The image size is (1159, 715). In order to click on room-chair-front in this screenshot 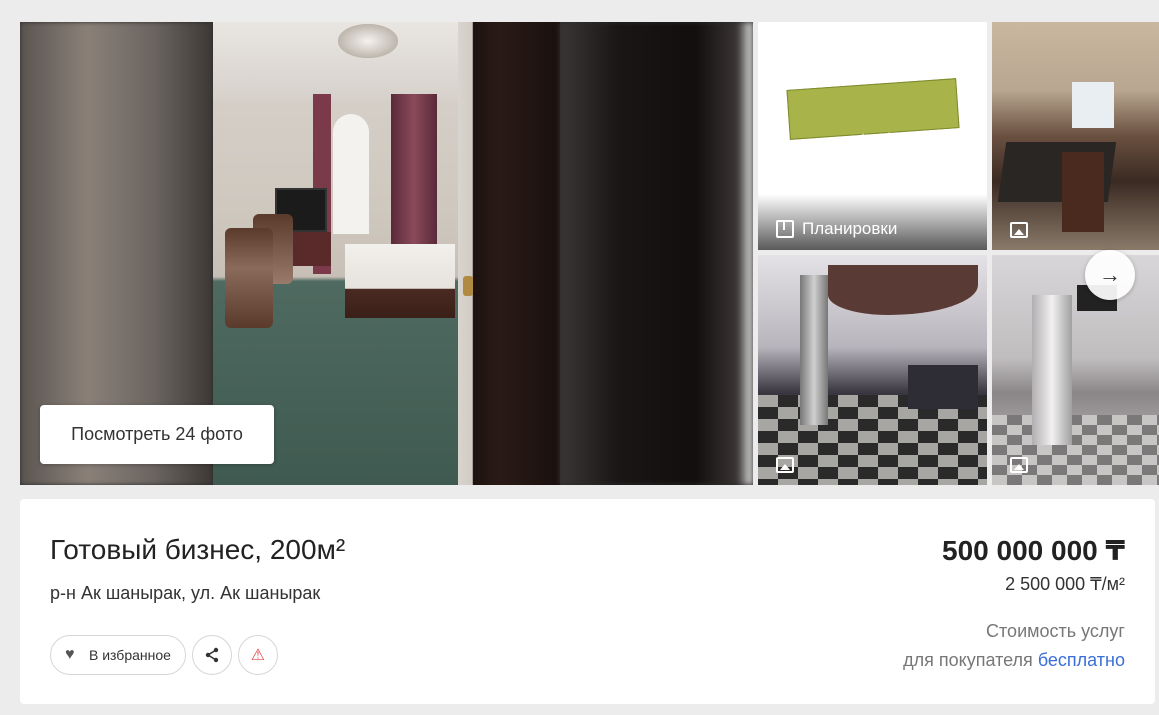, I will do `click(249, 278)`.